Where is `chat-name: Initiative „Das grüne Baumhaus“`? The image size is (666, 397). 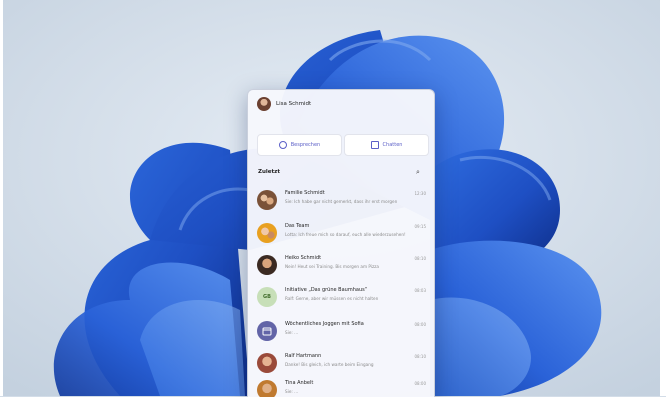 chat-name: Initiative „Das grüne Baumhaus“ is located at coordinates (326, 290).